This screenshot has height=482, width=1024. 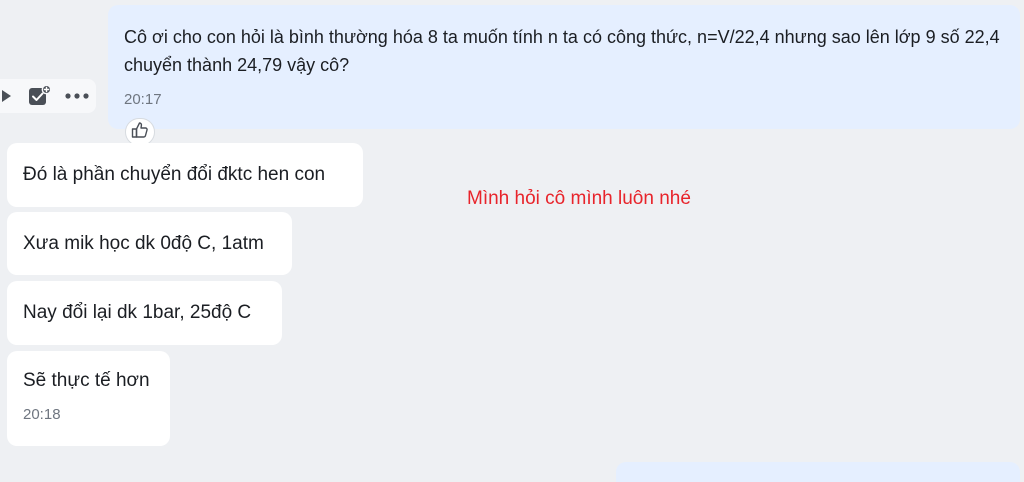 I want to click on received-message-time: 20:18, so click(x=42, y=414).